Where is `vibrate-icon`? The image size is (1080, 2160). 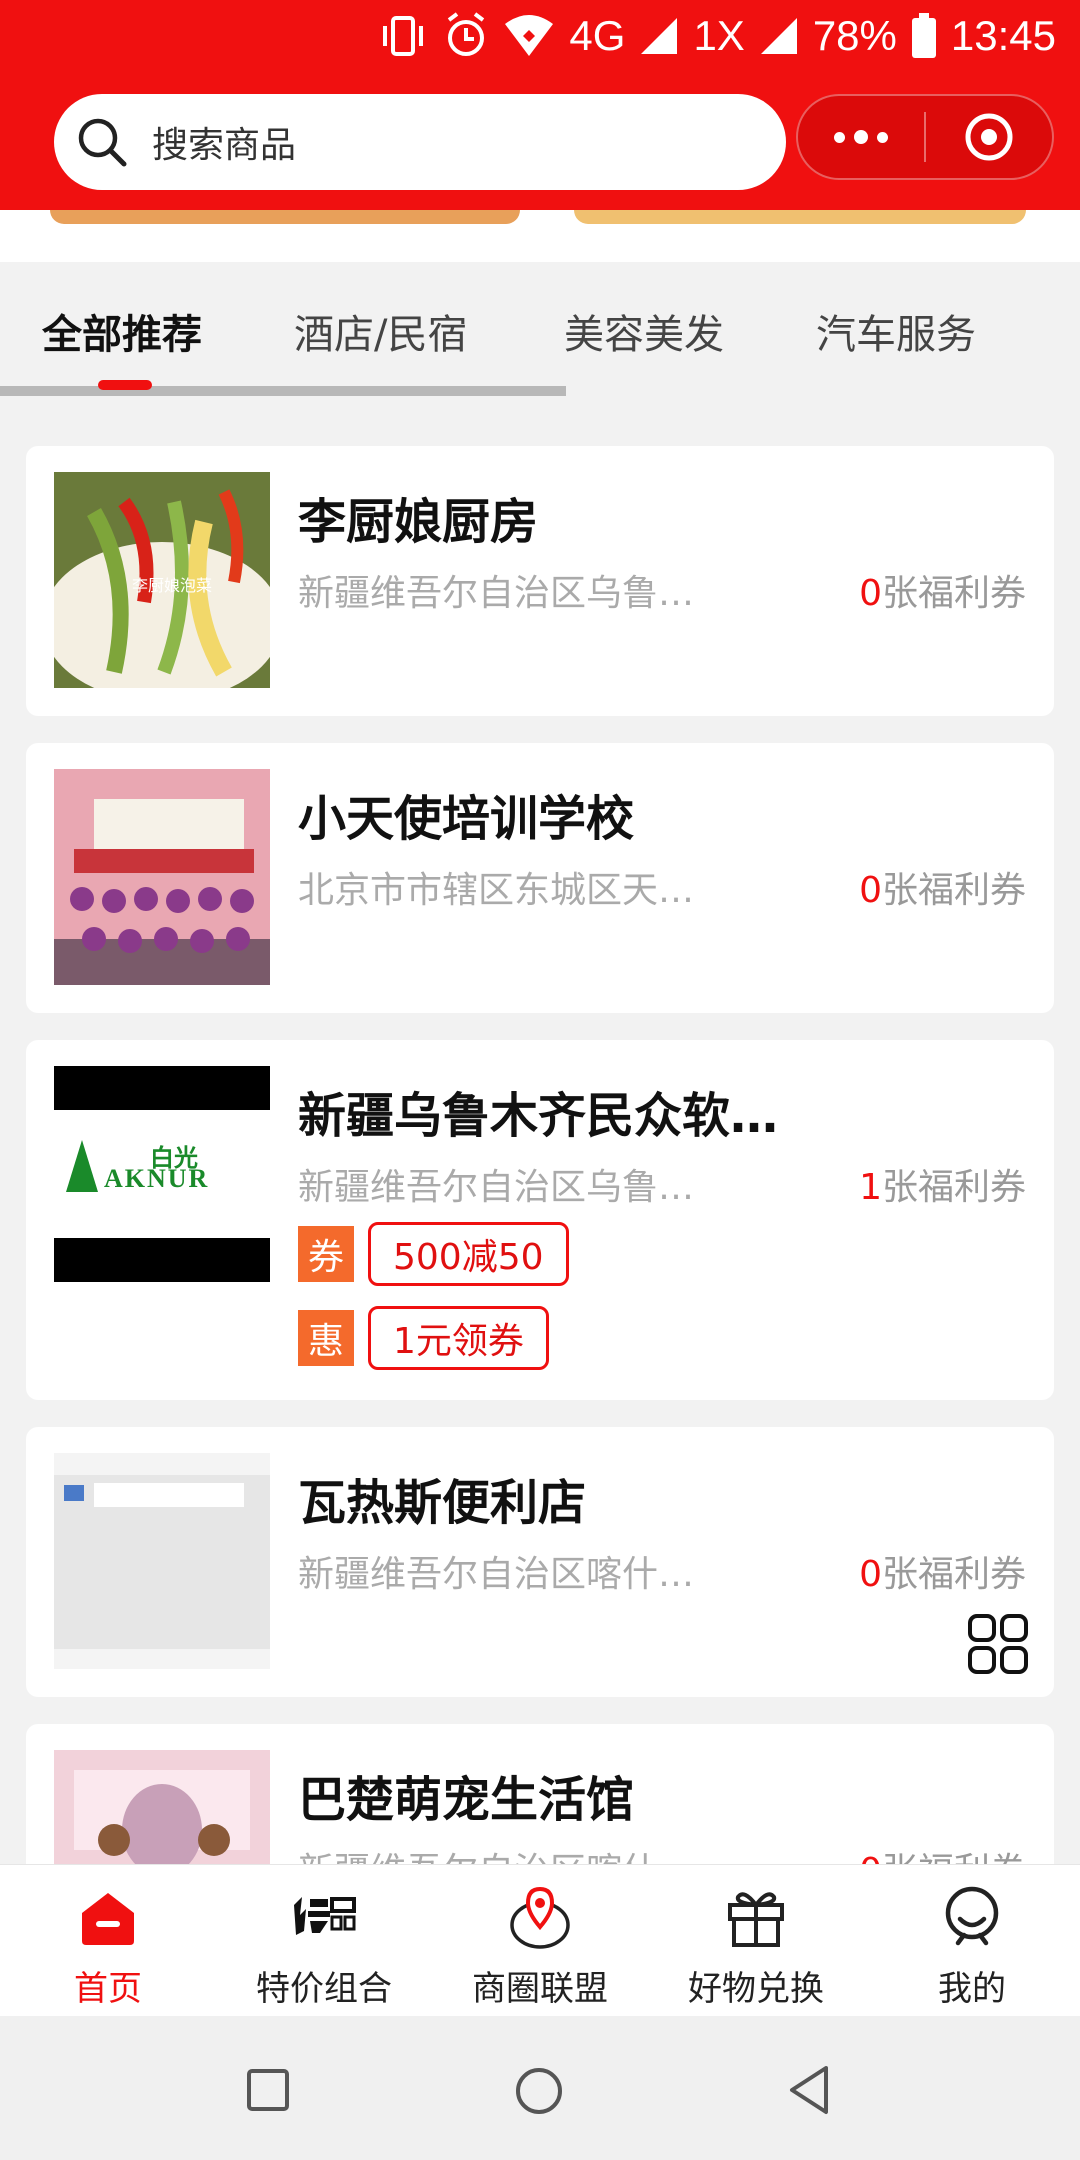
vibrate-icon is located at coordinates (403, 36).